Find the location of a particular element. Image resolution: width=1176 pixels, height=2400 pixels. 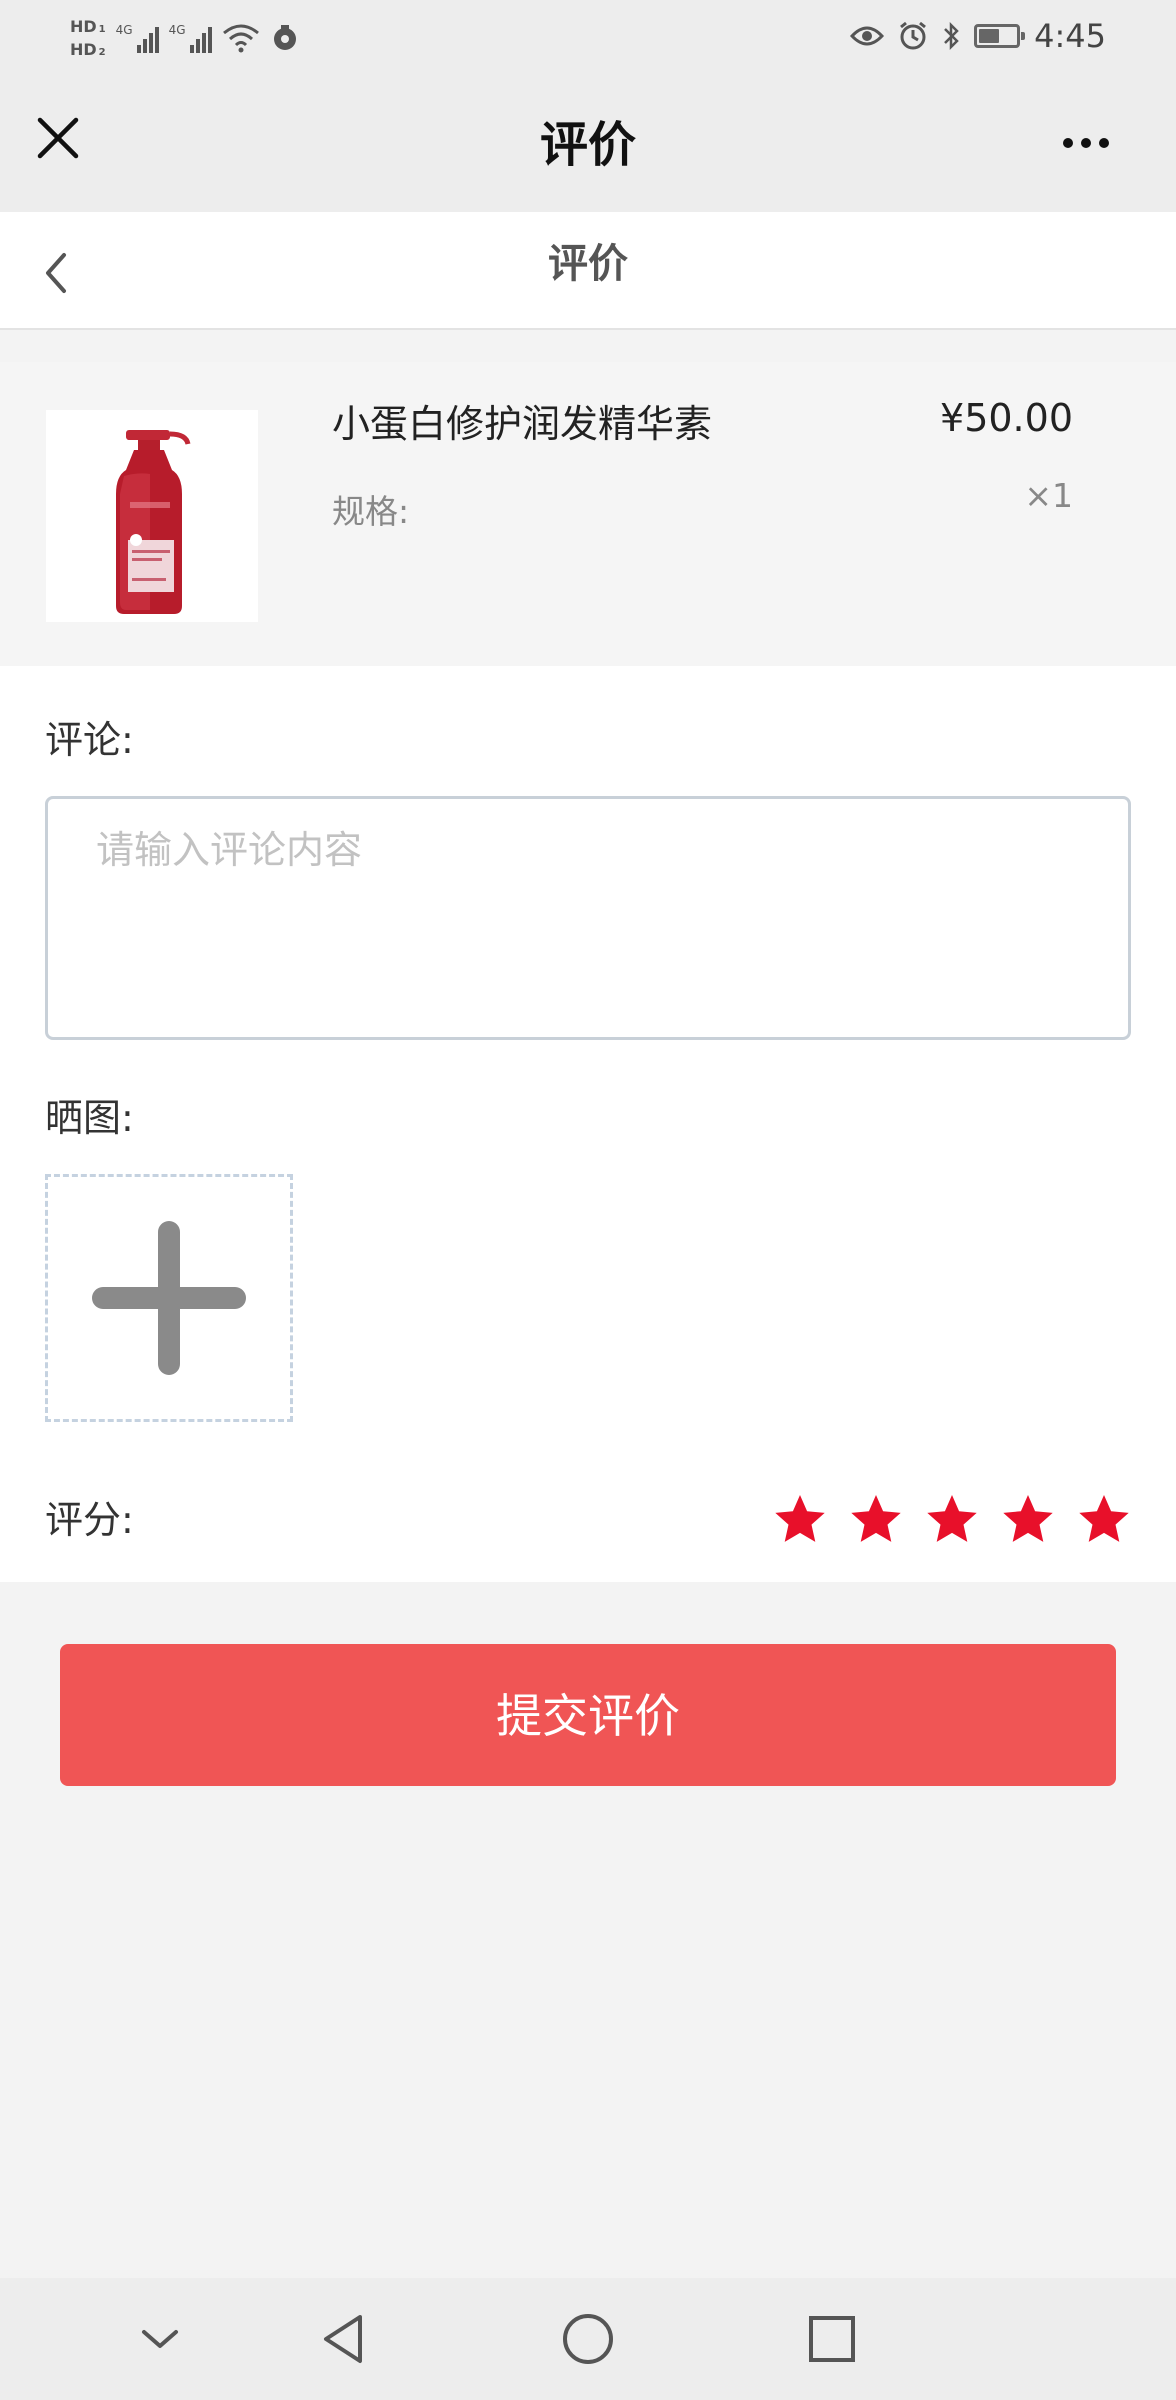

product-price: ¥50.00 is located at coordinates (1006, 418).